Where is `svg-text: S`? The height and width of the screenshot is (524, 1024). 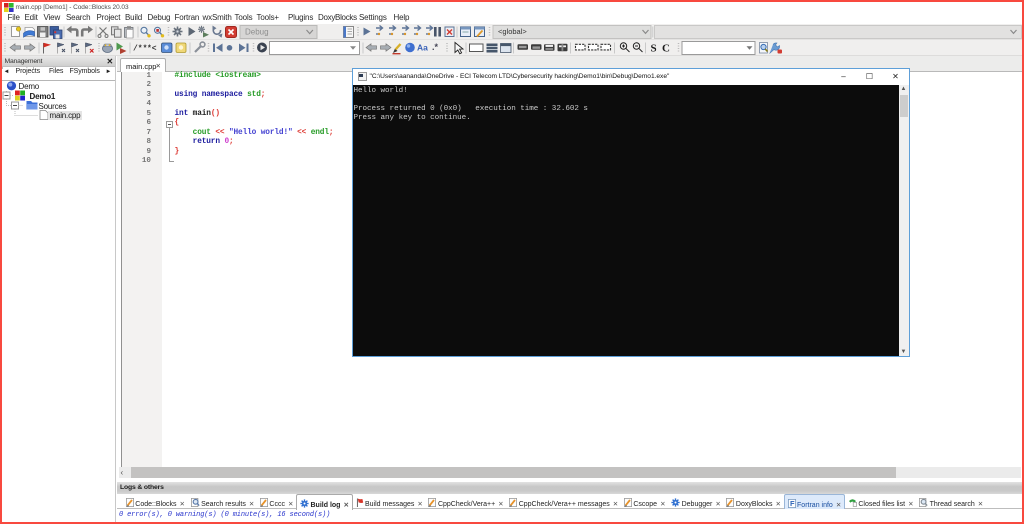
svg-text: S is located at coordinates (653, 49).